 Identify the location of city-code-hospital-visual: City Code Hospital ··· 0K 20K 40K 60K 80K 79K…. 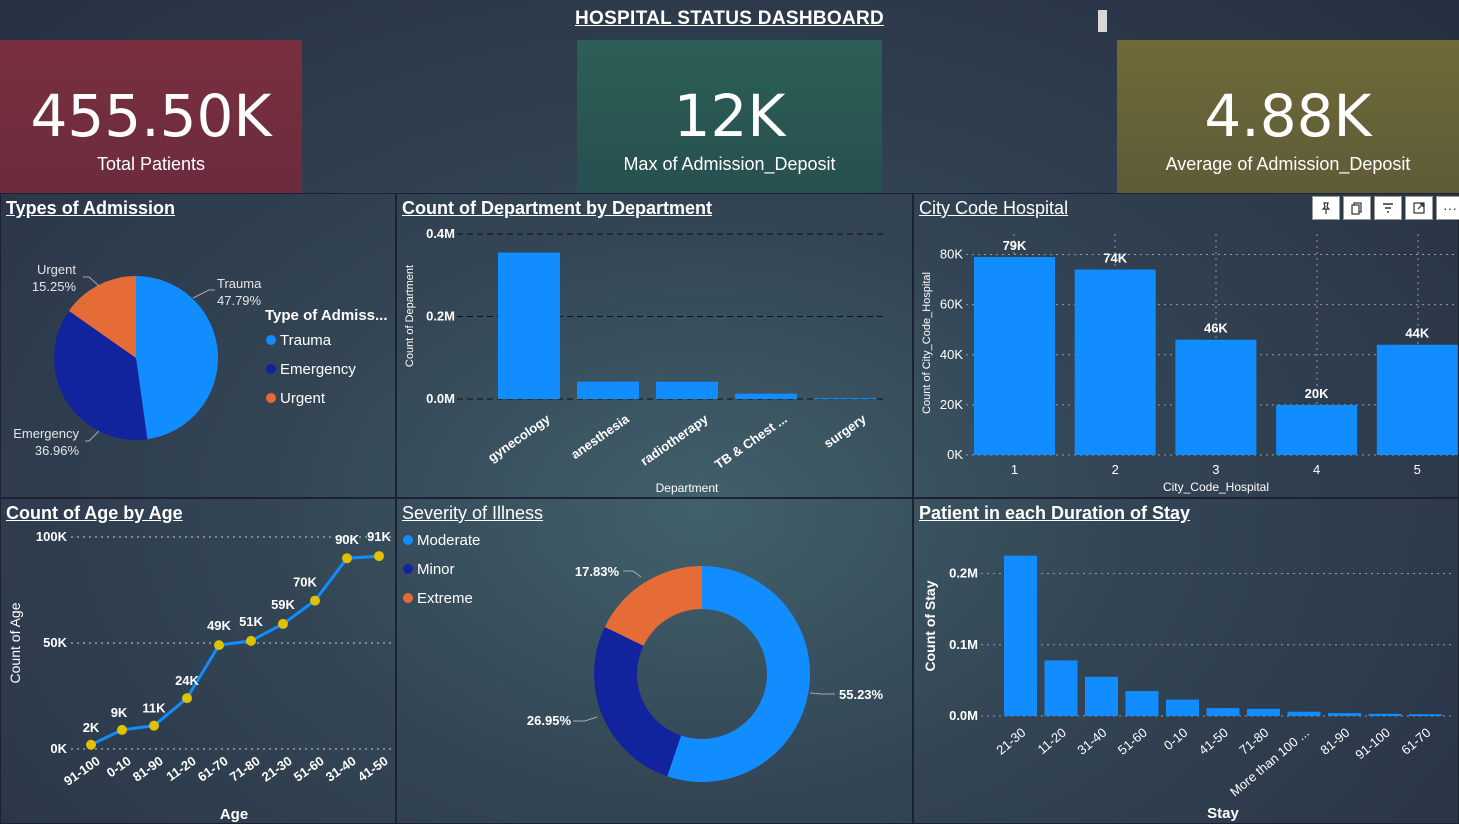
(1186, 345).